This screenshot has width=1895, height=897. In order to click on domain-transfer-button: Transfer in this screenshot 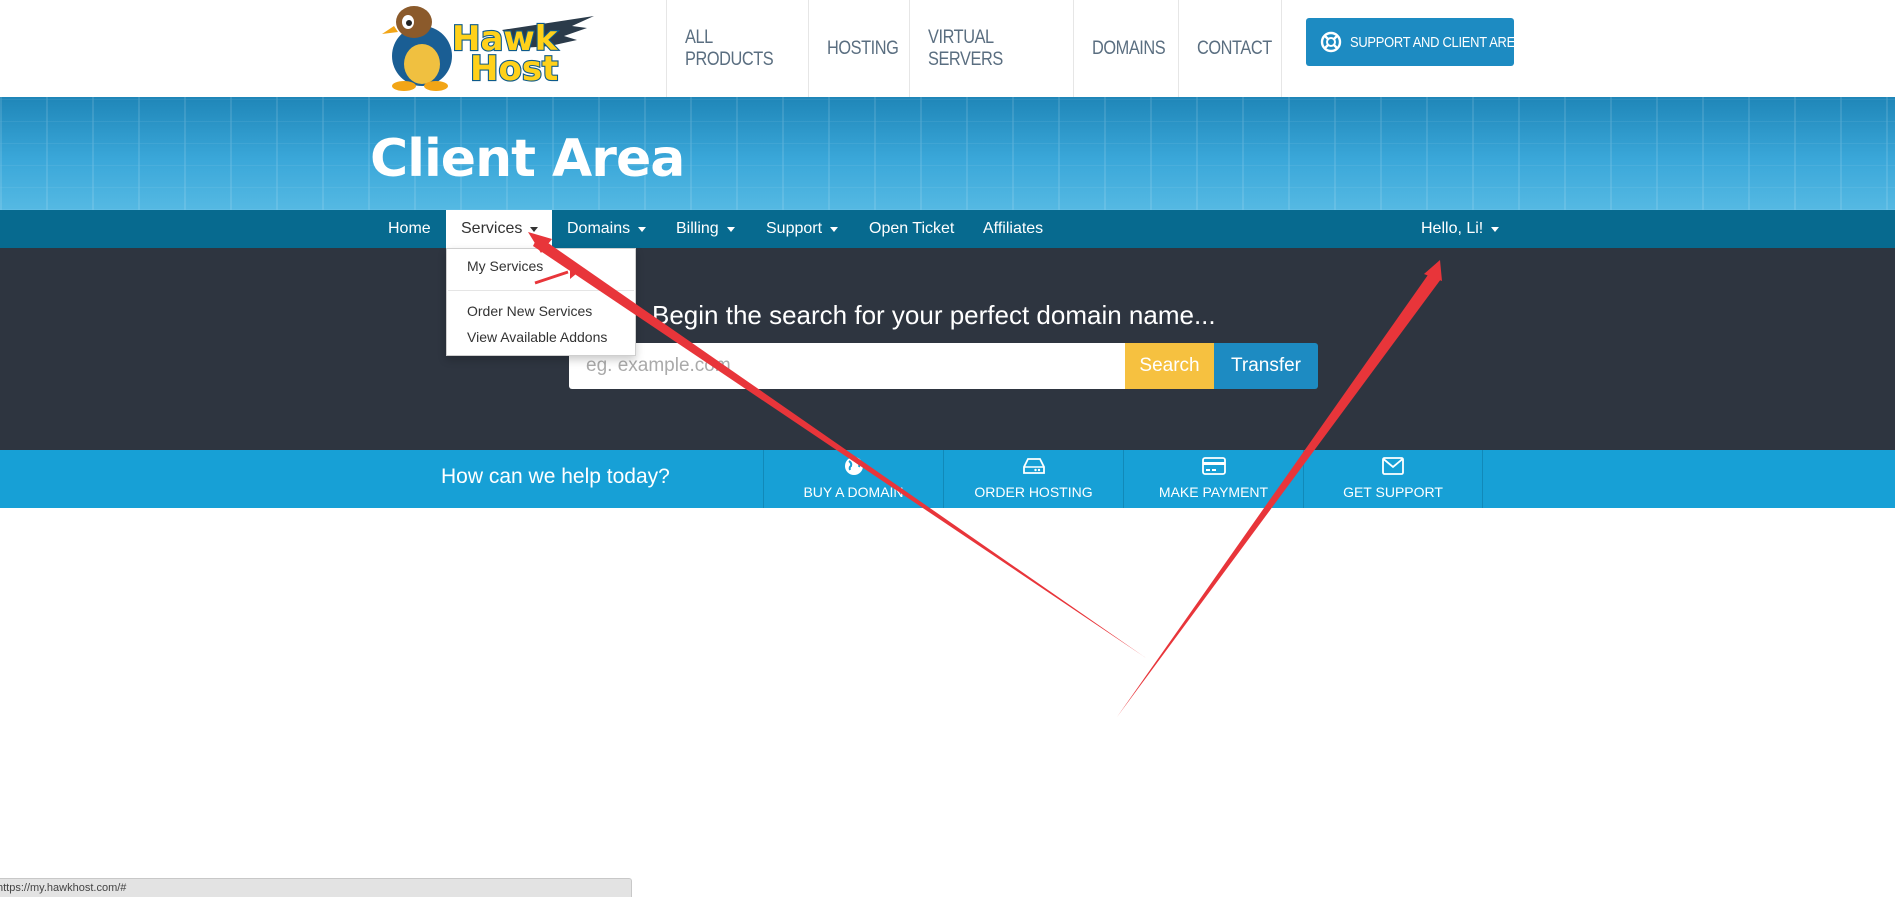, I will do `click(1266, 366)`.